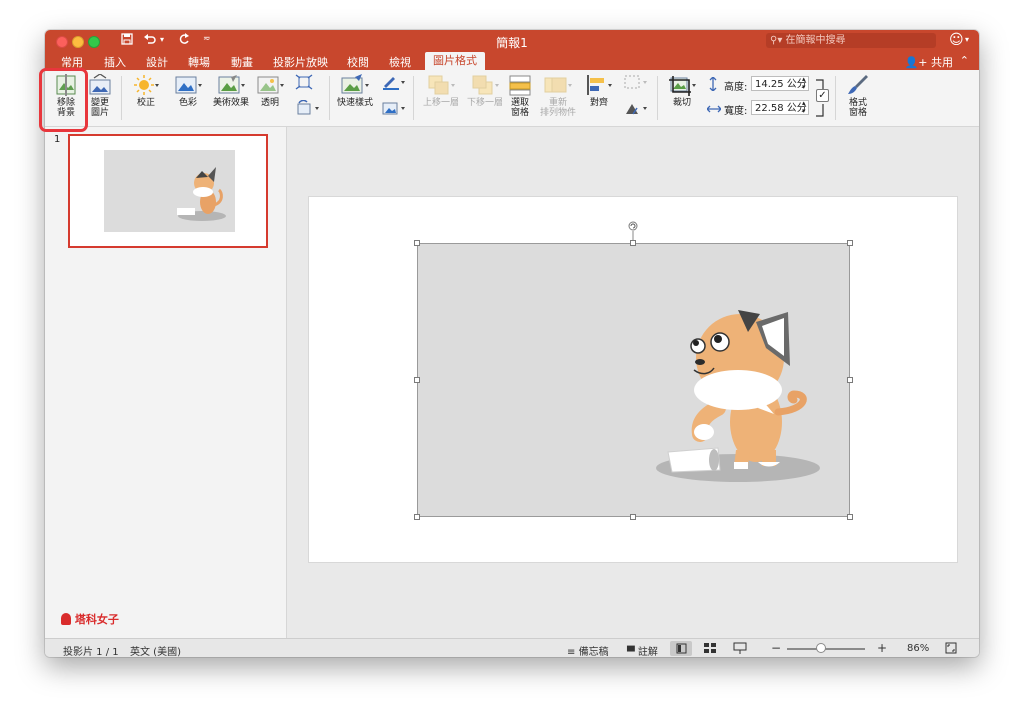  What do you see at coordinates (851, 40) in the screenshot?
I see `search-box: ⚲▾ 在簡報中搜尋` at bounding box center [851, 40].